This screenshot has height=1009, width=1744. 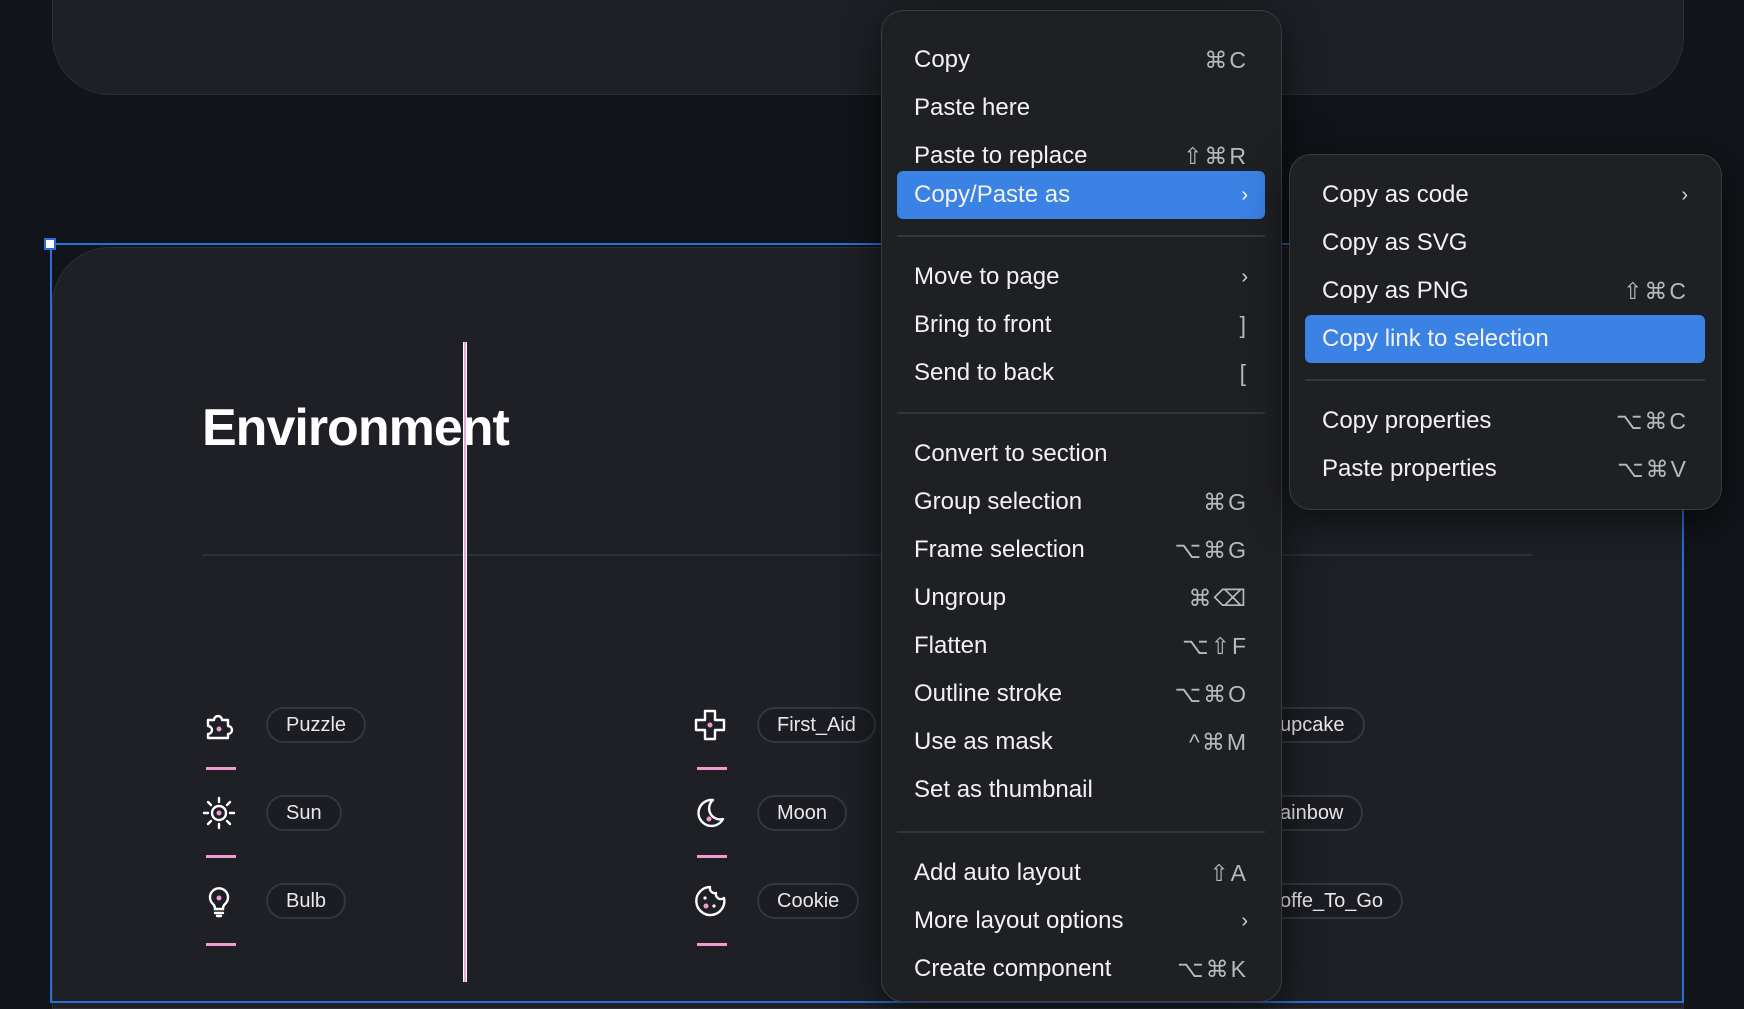 What do you see at coordinates (1651, 420) in the screenshot?
I see `menu-item-shortcut: ⌥⌘C` at bounding box center [1651, 420].